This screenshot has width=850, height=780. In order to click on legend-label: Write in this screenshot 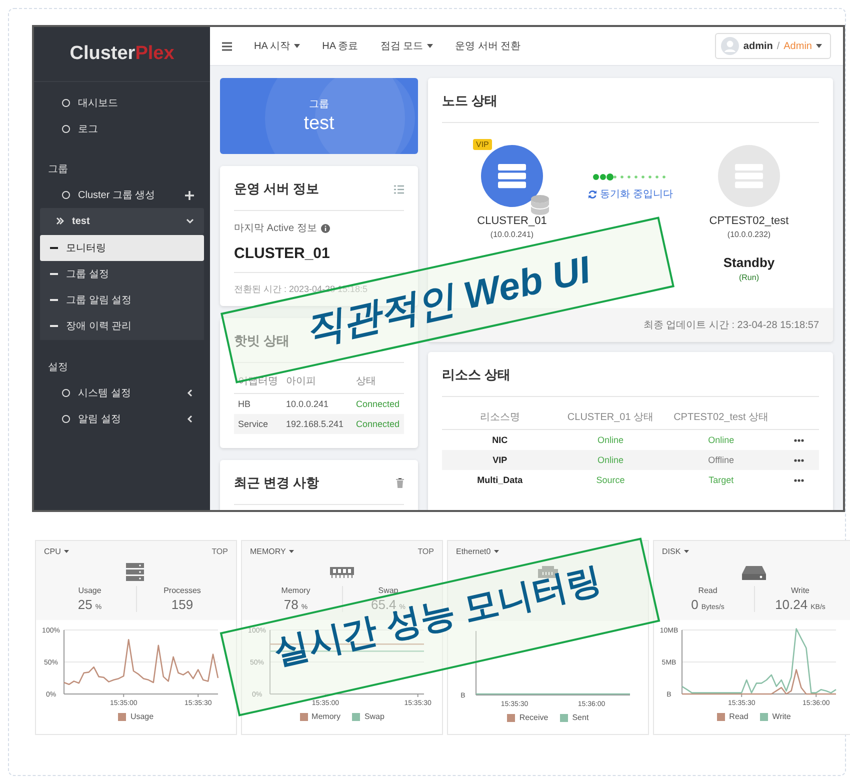, I will do `click(781, 716)`.